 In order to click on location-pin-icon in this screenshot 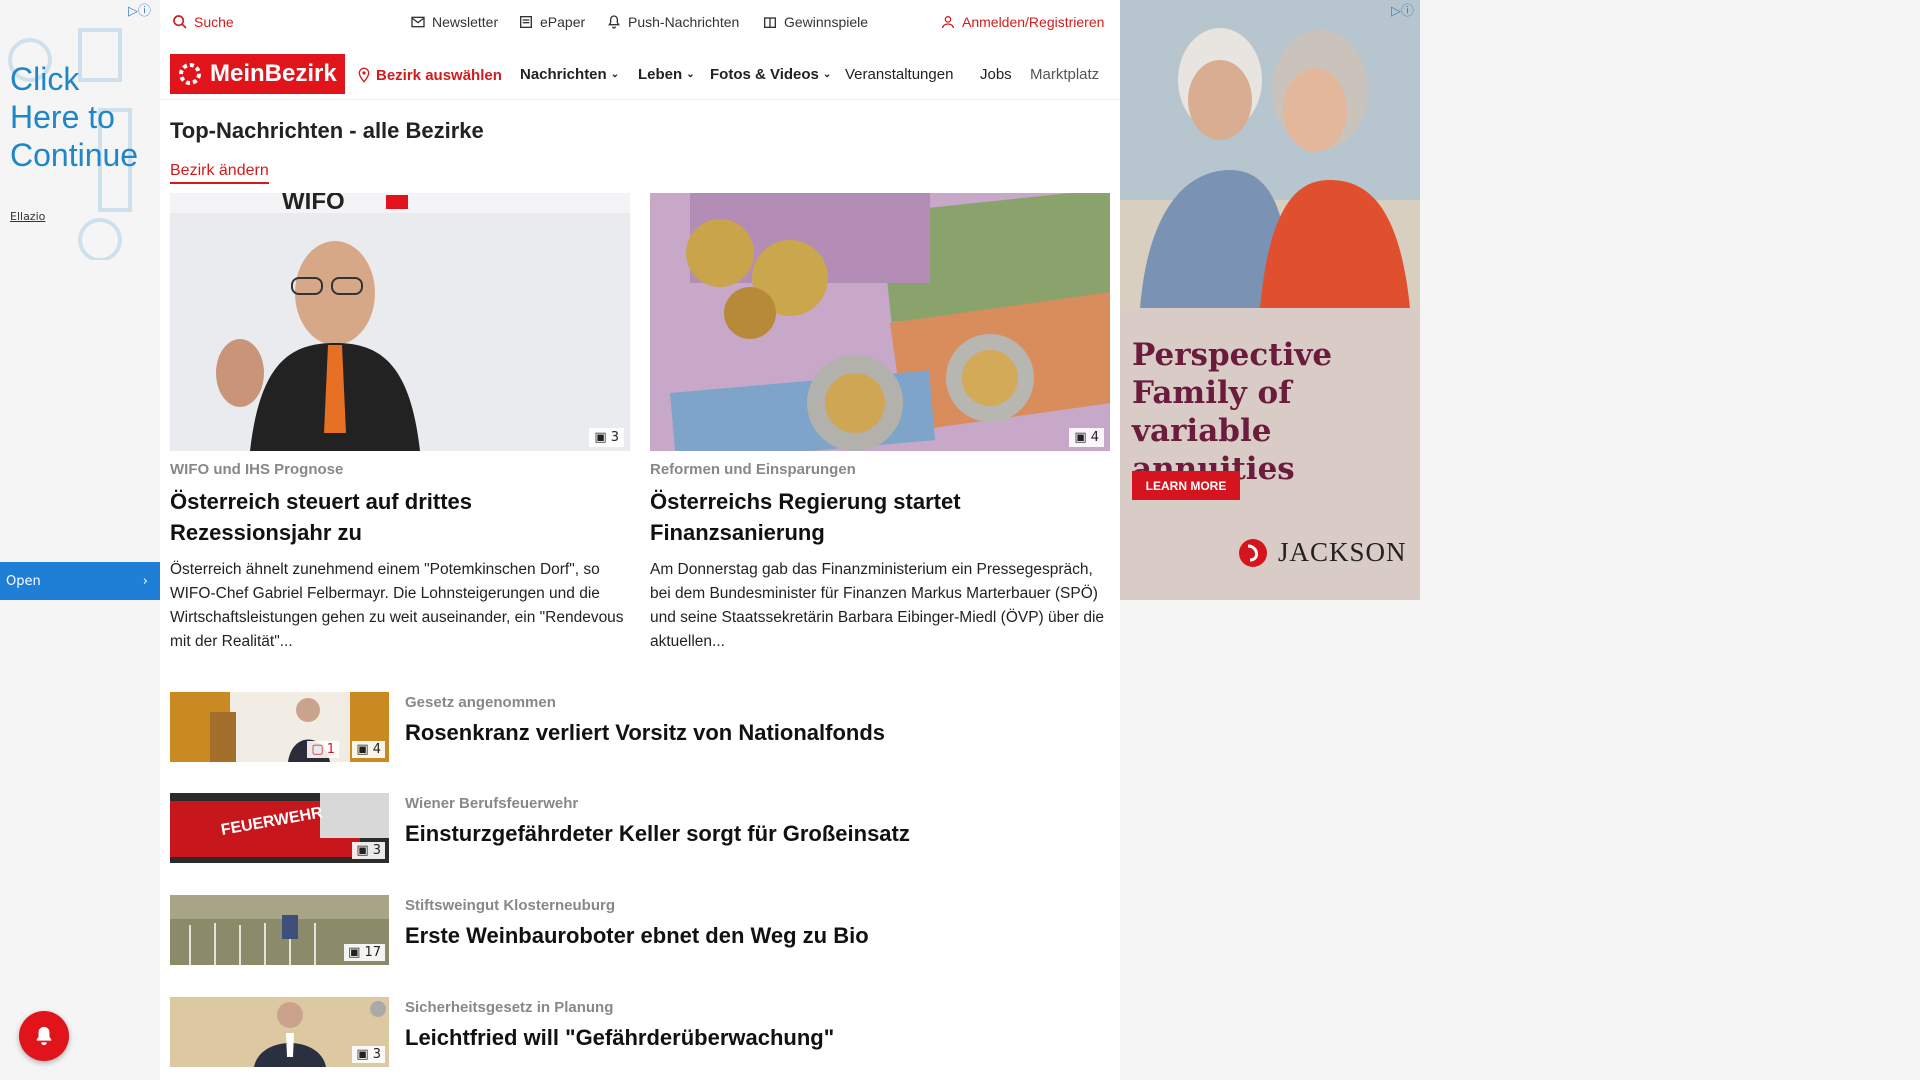, I will do `click(364, 75)`.